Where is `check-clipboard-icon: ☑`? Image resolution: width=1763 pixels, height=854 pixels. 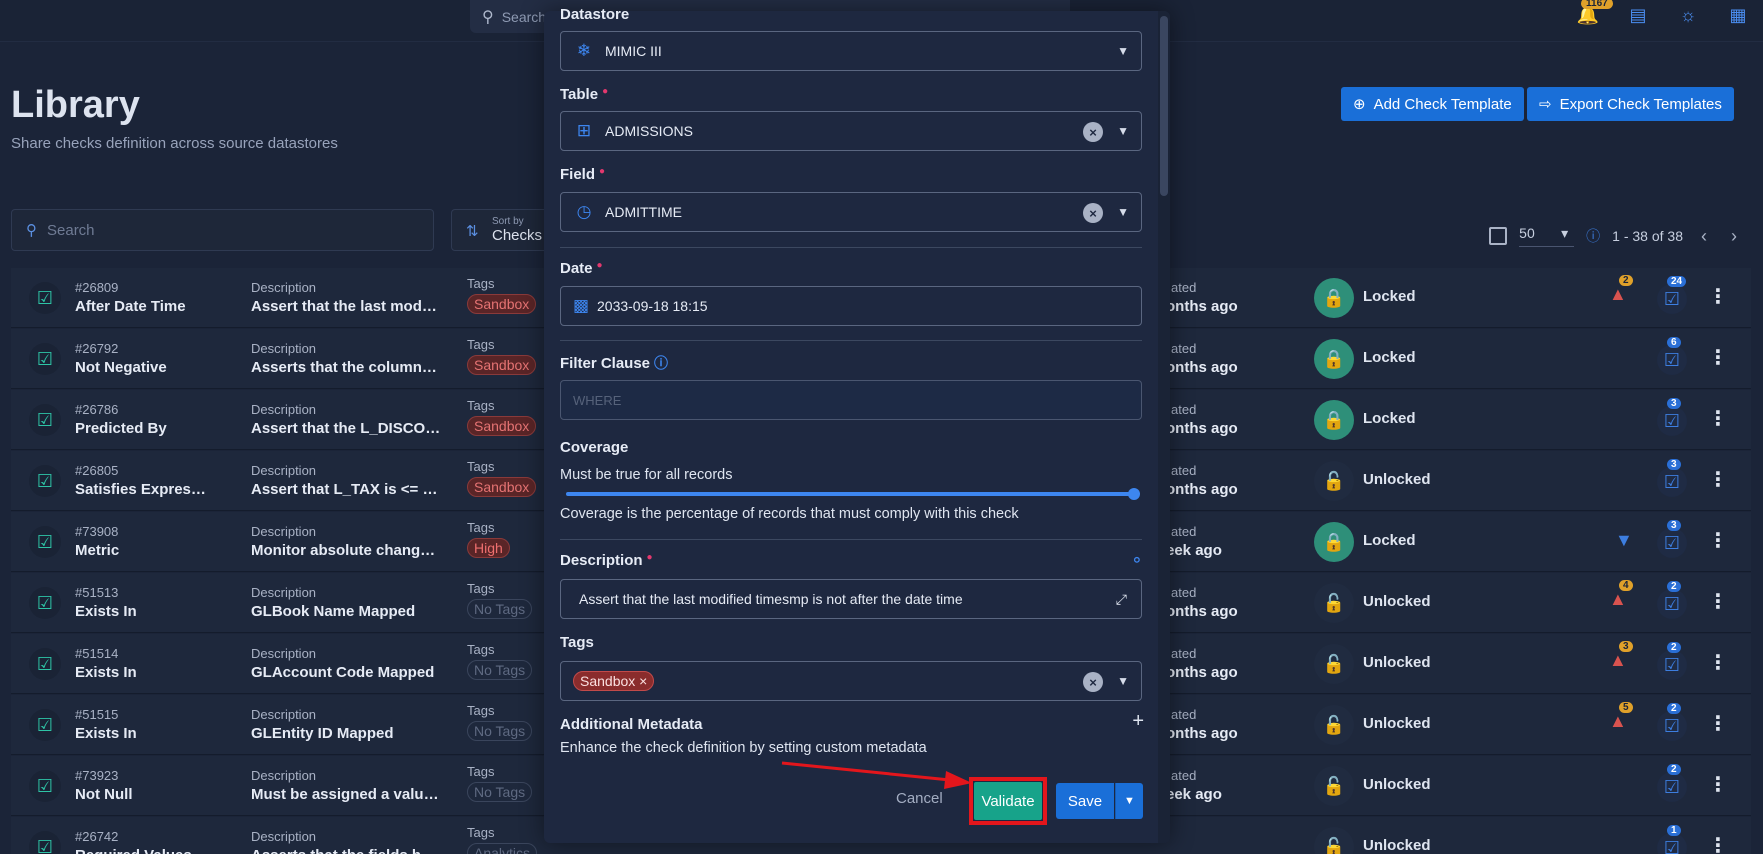
check-clipboard-icon: ☑ is located at coordinates (45, 420).